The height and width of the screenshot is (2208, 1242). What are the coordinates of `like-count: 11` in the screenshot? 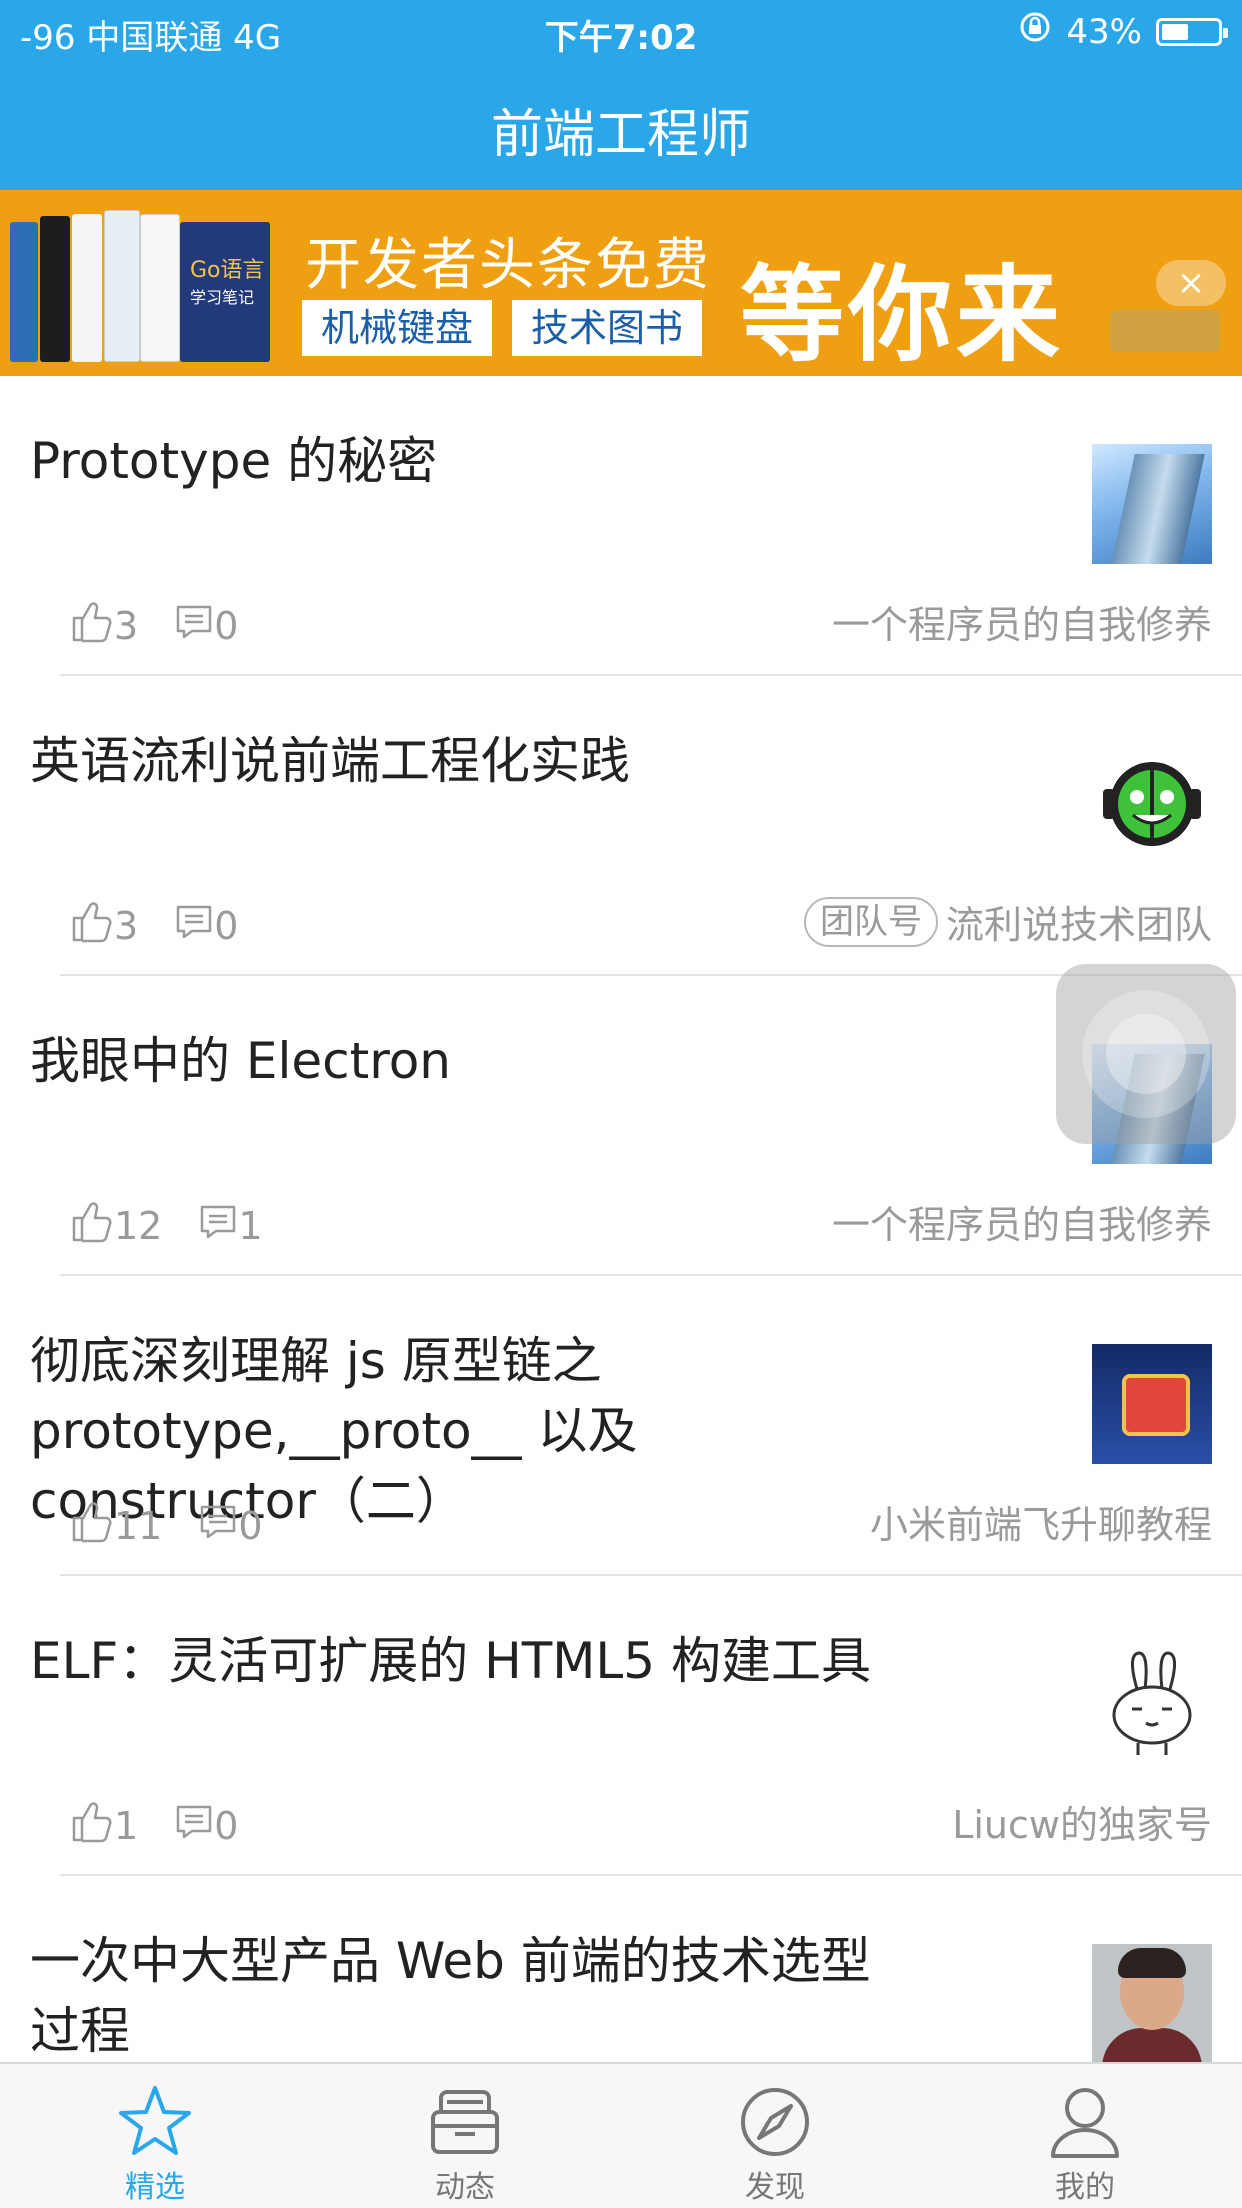 It's located at (138, 1525).